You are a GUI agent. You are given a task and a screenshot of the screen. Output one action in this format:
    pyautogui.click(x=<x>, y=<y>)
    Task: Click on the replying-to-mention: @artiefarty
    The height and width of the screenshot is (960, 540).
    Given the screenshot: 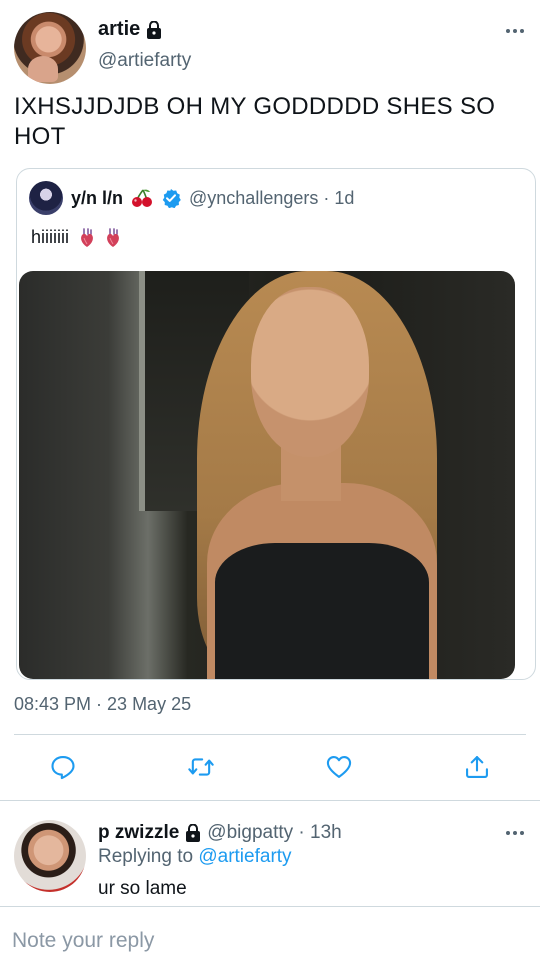 What is the action you would take?
    pyautogui.click(x=244, y=856)
    